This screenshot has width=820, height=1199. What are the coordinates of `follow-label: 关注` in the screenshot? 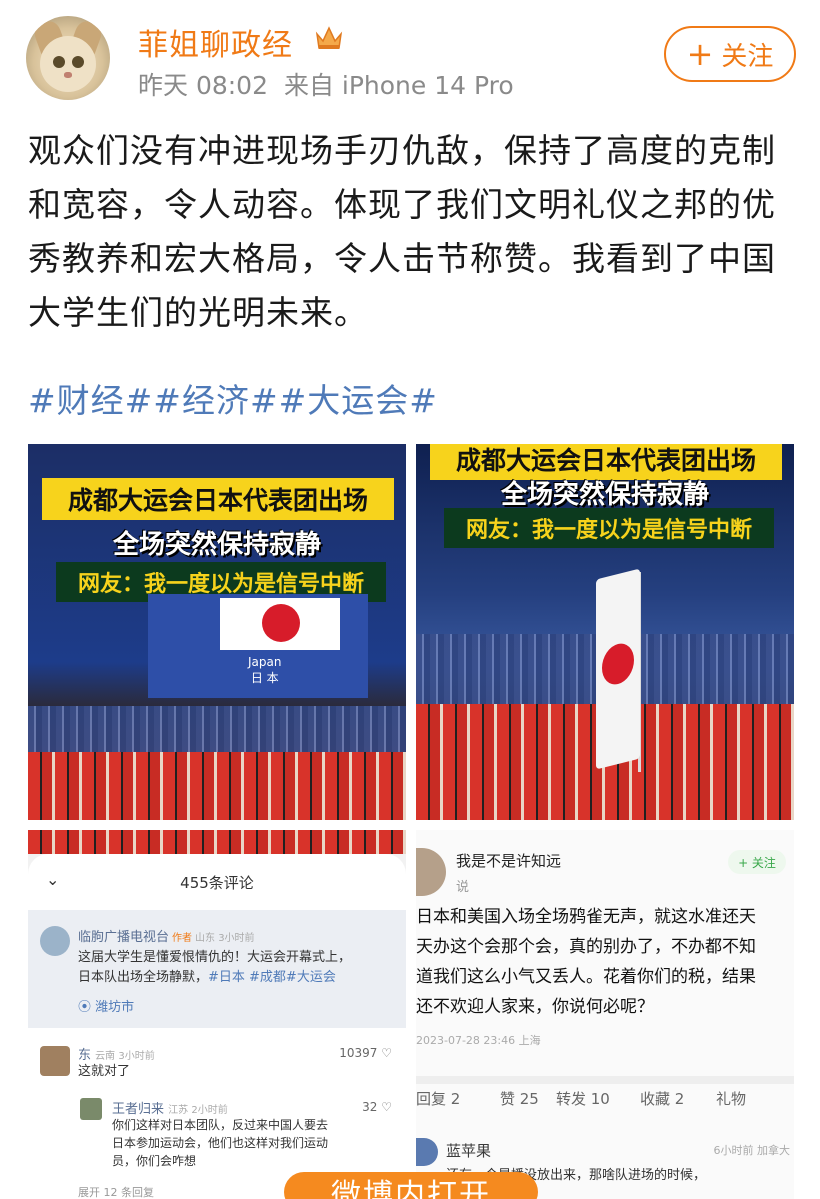 It's located at (747, 56).